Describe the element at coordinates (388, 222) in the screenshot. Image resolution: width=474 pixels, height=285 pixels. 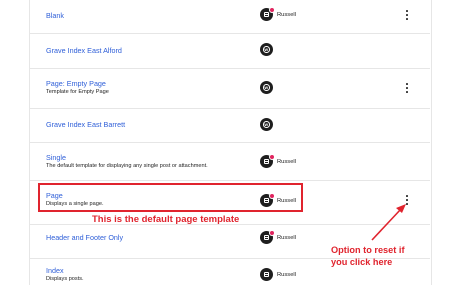
I see `annotation-arrow-icon` at that location.